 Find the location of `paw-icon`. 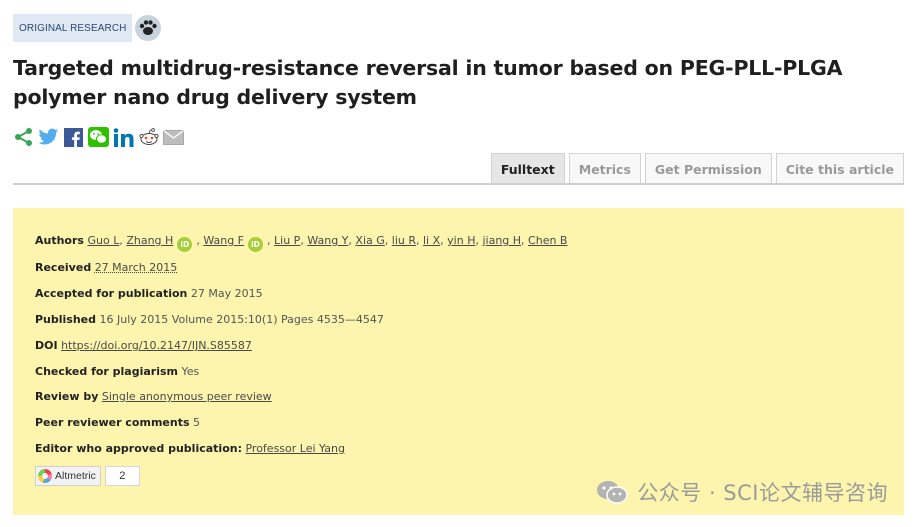

paw-icon is located at coordinates (148, 28).